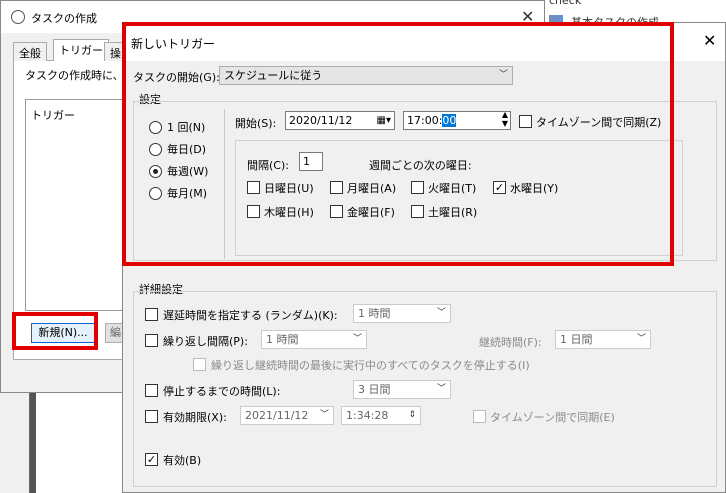  I want to click on stop-after-value: 3 日間, so click(374, 389).